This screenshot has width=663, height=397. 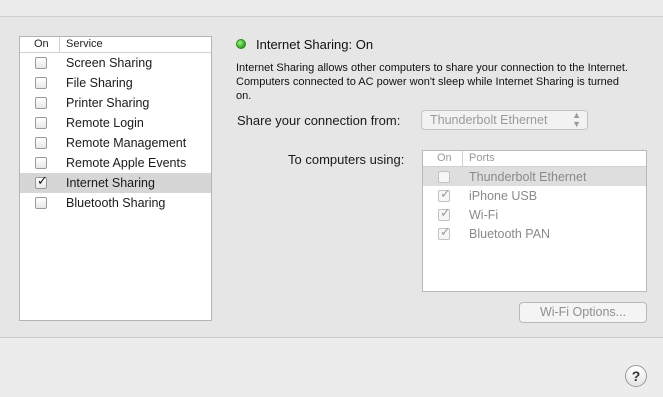 I want to click on service-checkbox: ✓, so click(x=41, y=181).